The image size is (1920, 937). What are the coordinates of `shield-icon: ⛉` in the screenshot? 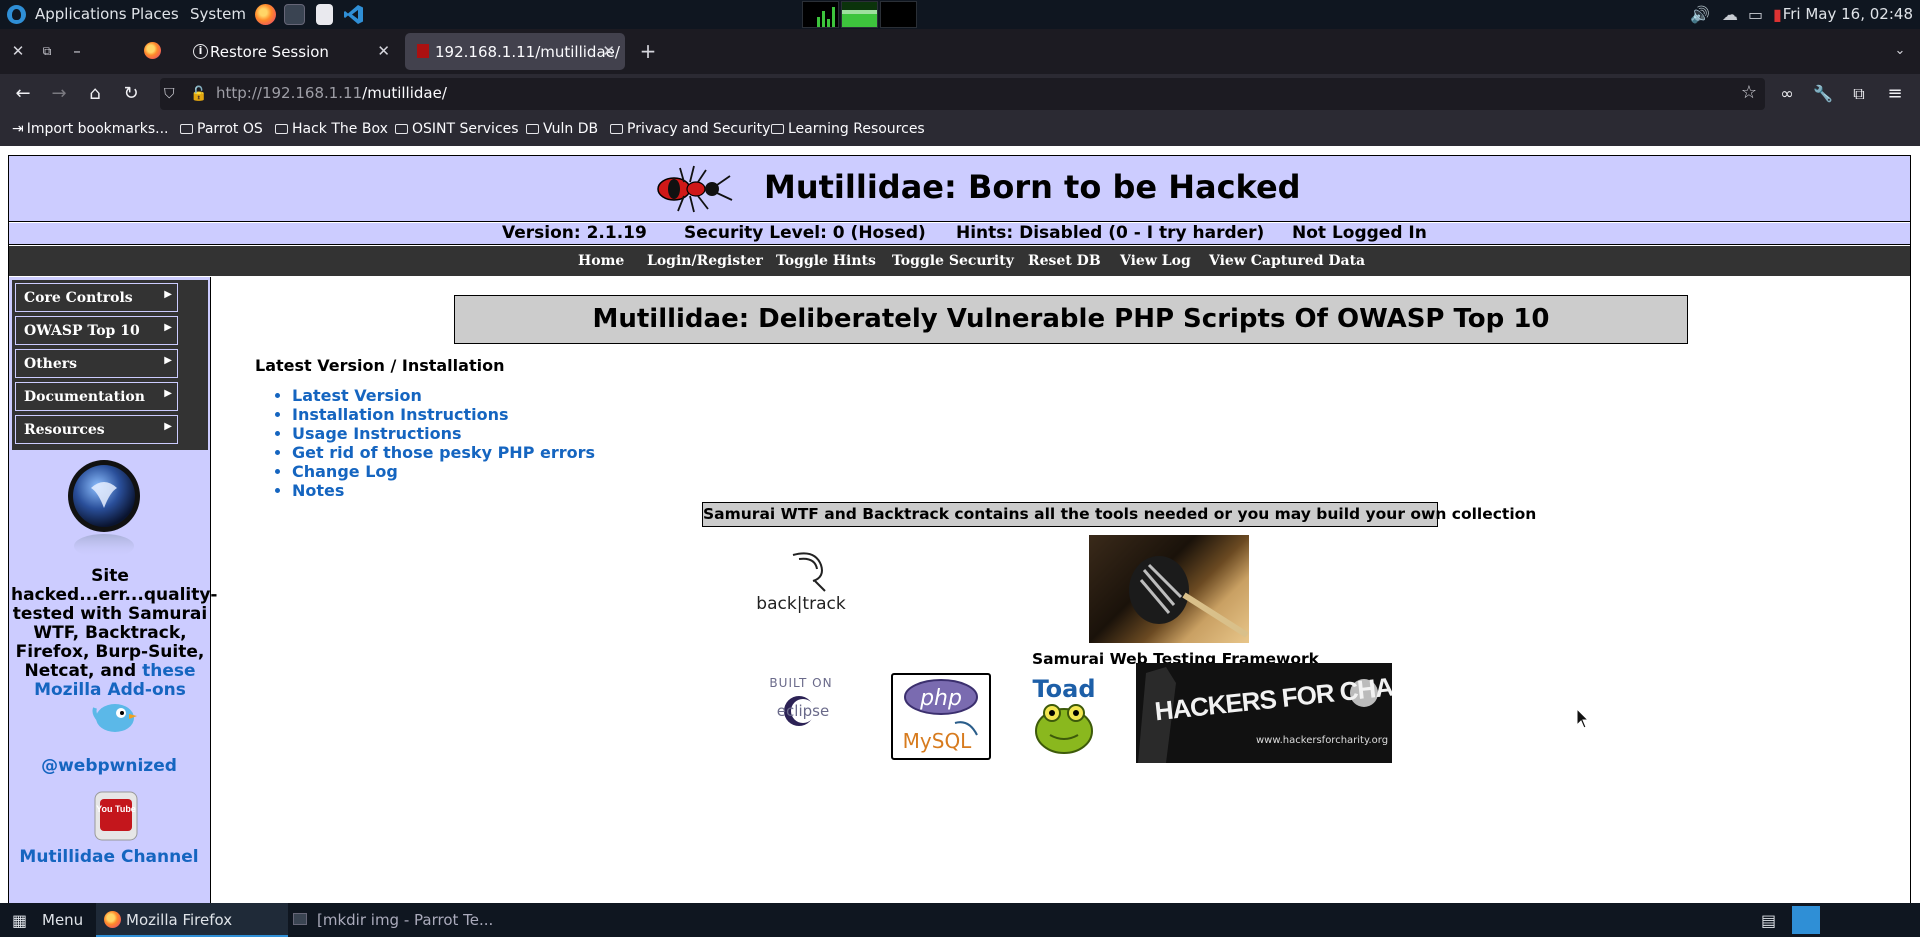 It's located at (169, 94).